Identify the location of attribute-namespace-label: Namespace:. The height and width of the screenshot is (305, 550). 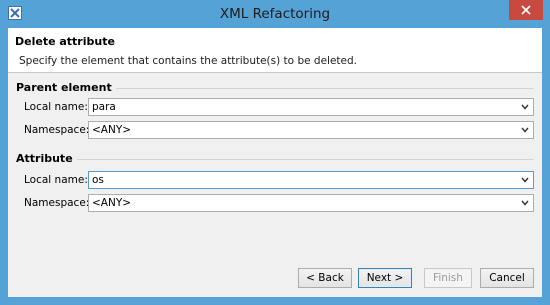
(57, 203).